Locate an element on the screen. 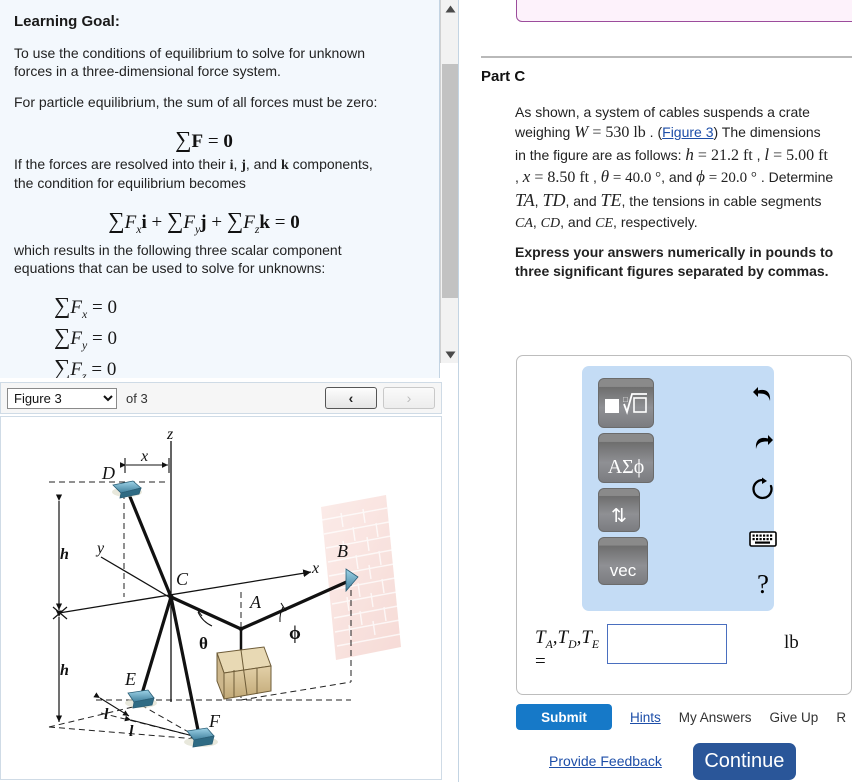 The image size is (852, 782). answer-symbols: TA,TD,TE is located at coordinates (567, 639).